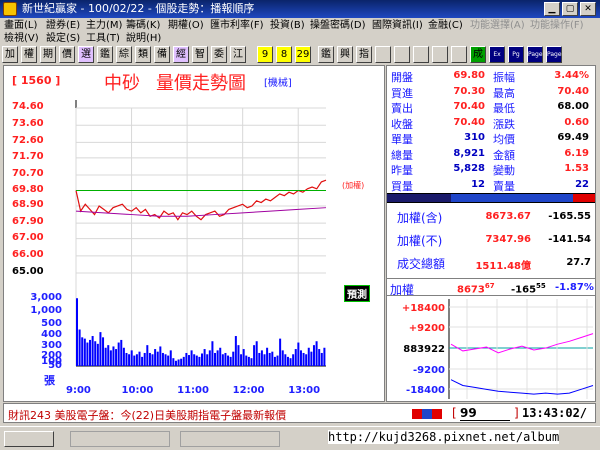  What do you see at coordinates (21, 39) in the screenshot?
I see `menu-item: 檢視(V)` at bounding box center [21, 39].